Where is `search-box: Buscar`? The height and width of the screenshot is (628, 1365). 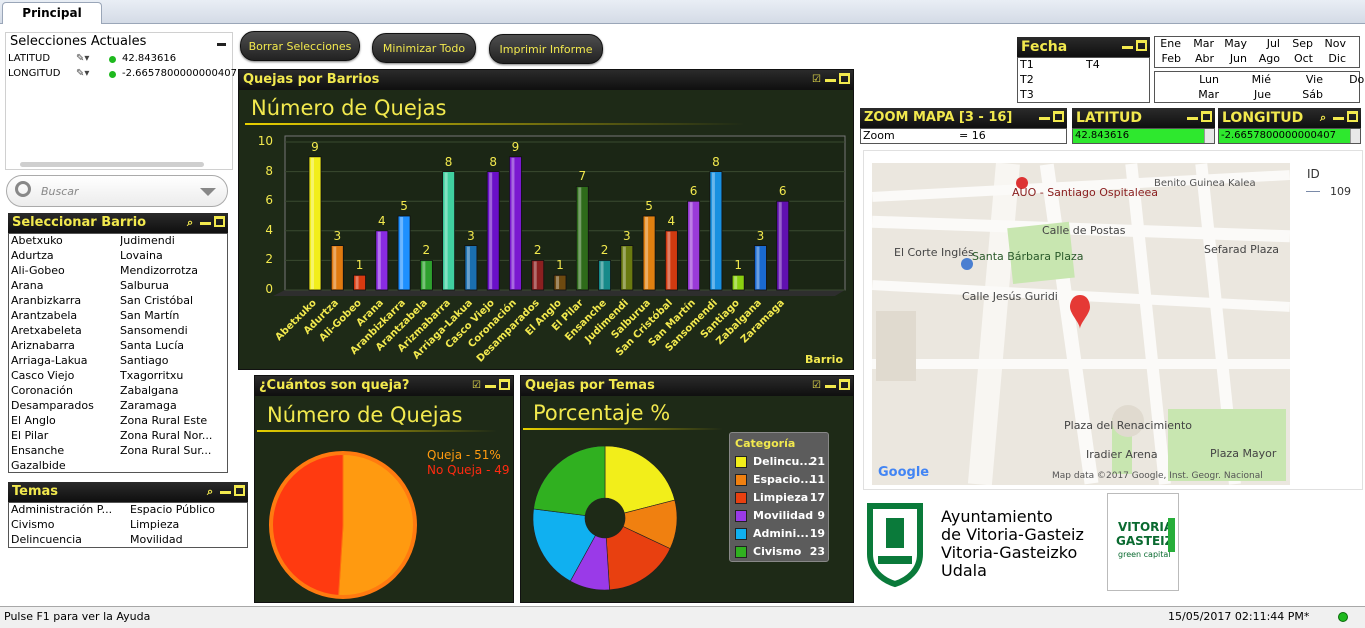
search-box: Buscar is located at coordinates (117, 191).